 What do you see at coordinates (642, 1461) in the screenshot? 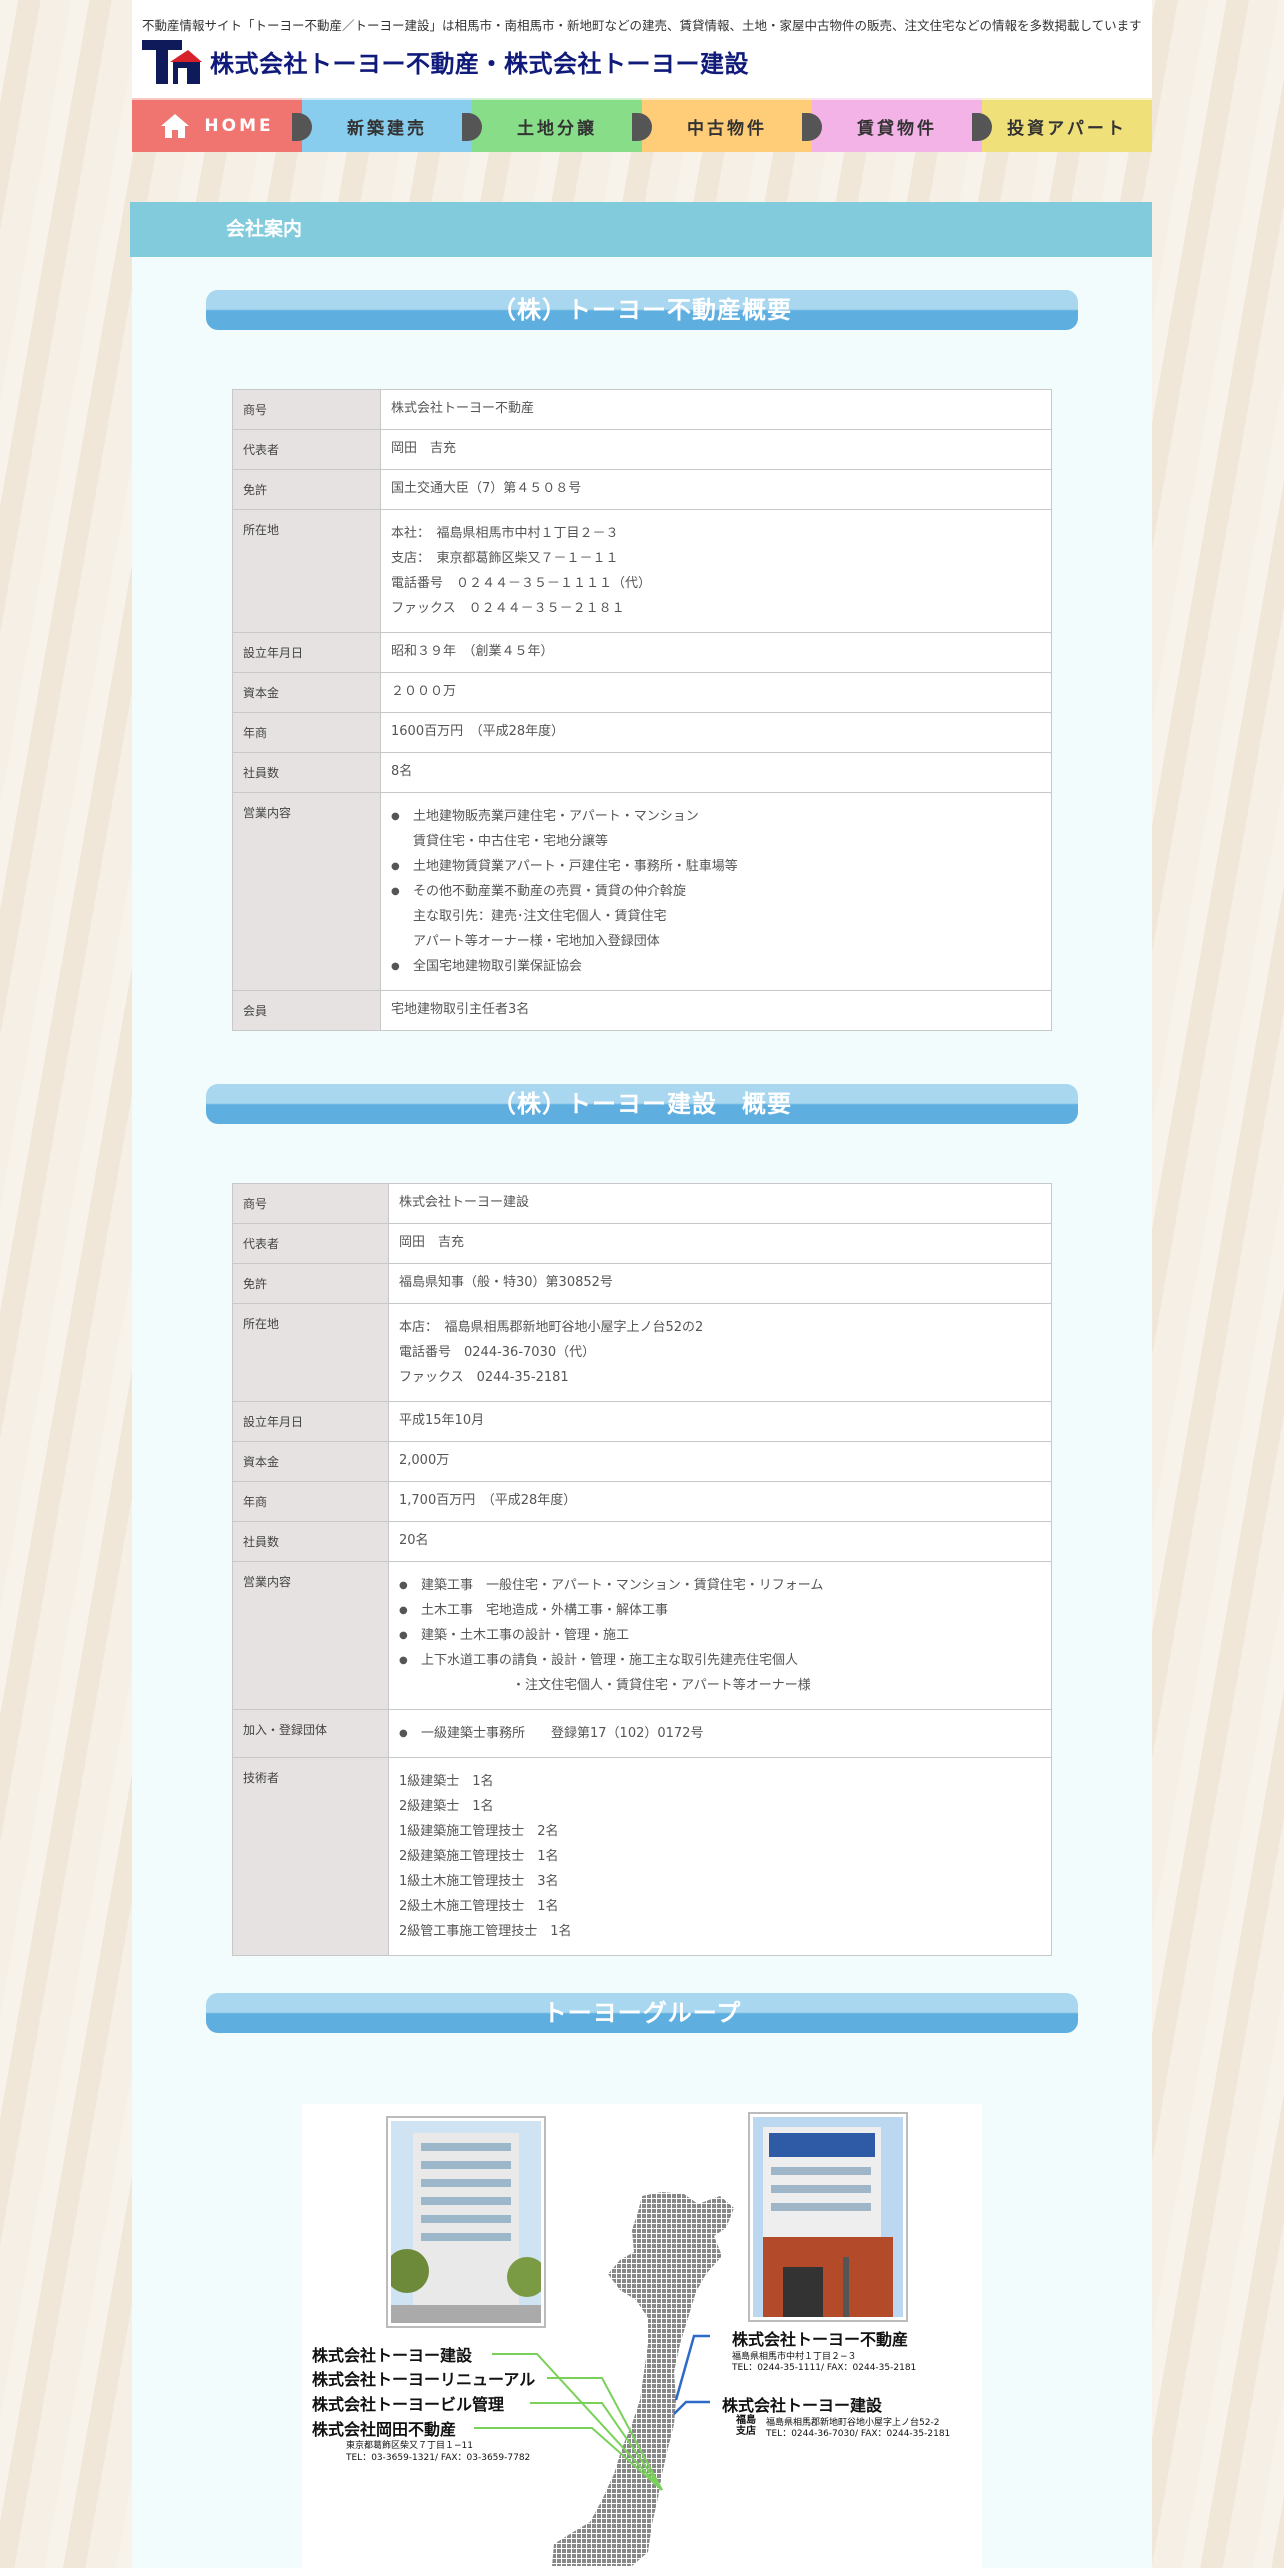
I see `table-row: 資本金 2,000万` at bounding box center [642, 1461].